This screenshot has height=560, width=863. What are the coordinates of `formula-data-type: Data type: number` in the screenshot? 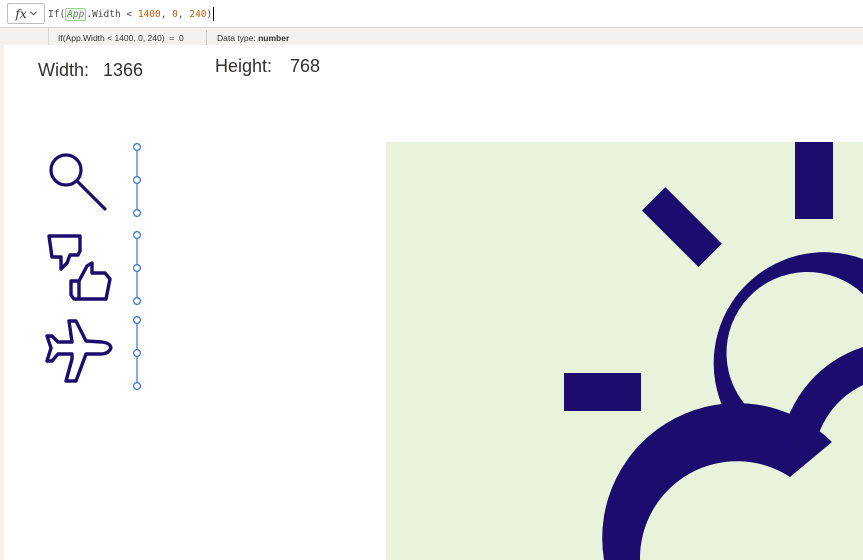 It's located at (253, 38).